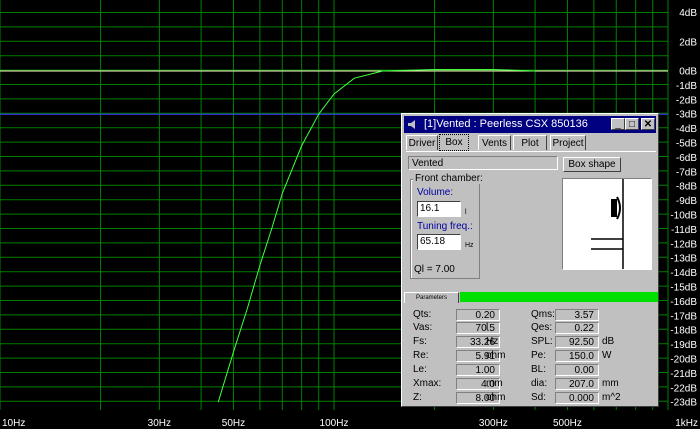  Describe the element at coordinates (417, 397) in the screenshot. I see `param-label: Z:` at that location.